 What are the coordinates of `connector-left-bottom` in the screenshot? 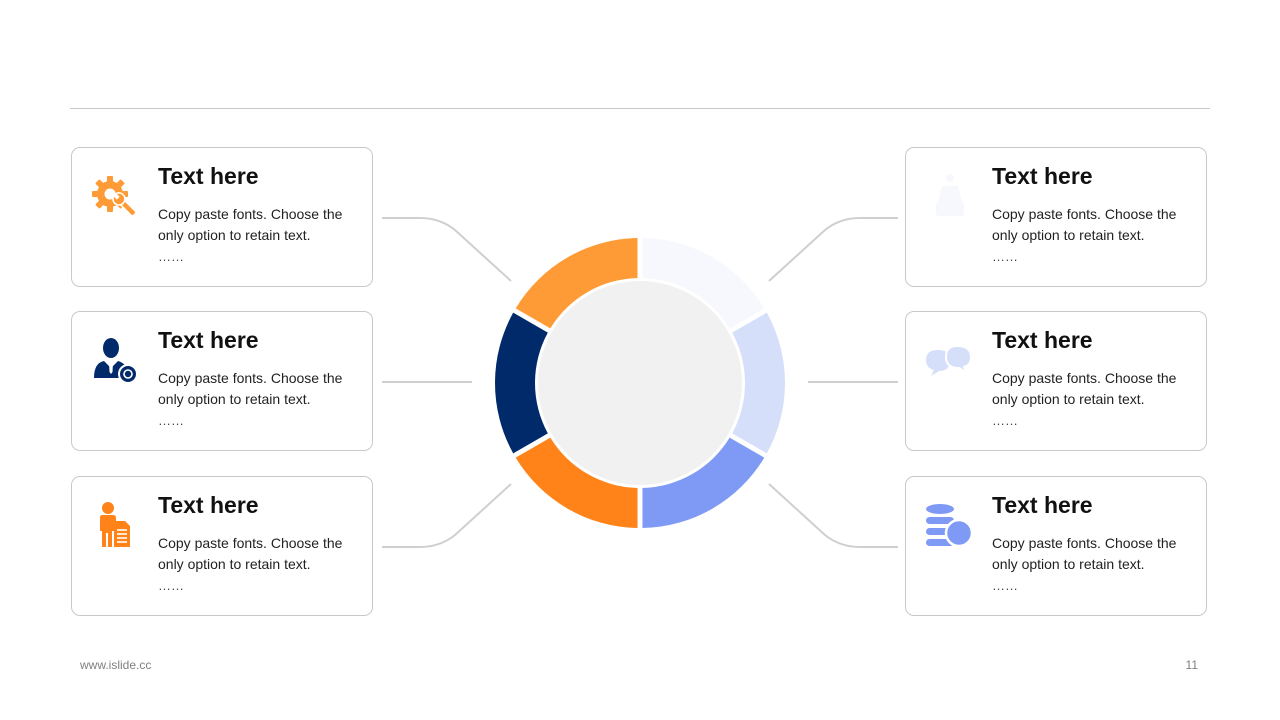 It's located at (447, 515).